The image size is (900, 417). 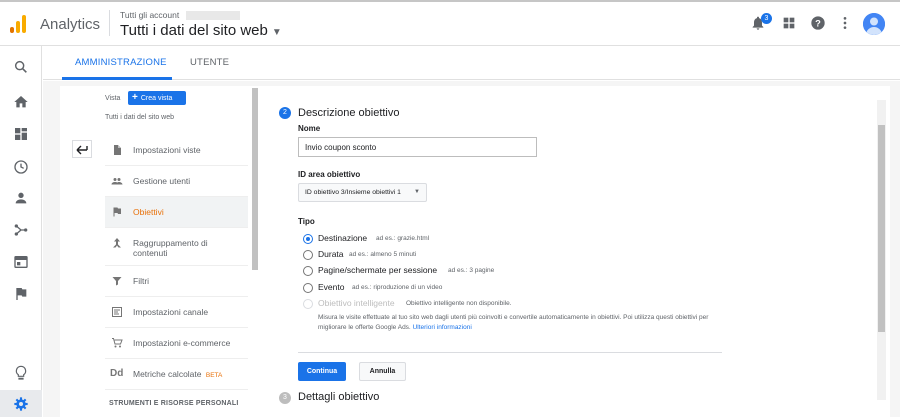 I want to click on home-icon, so click(x=21, y=102).